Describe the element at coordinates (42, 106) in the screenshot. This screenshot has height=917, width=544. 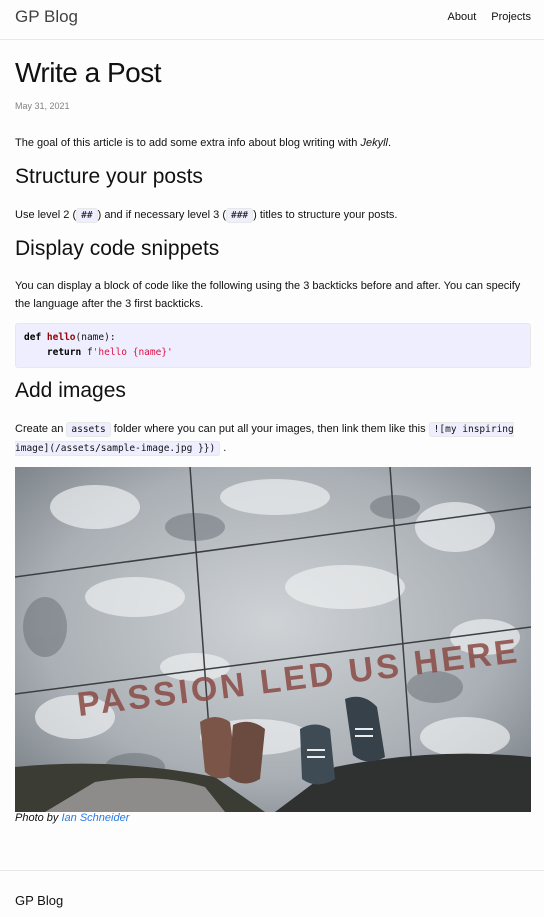
I see `post-date: May 31, 2021` at that location.